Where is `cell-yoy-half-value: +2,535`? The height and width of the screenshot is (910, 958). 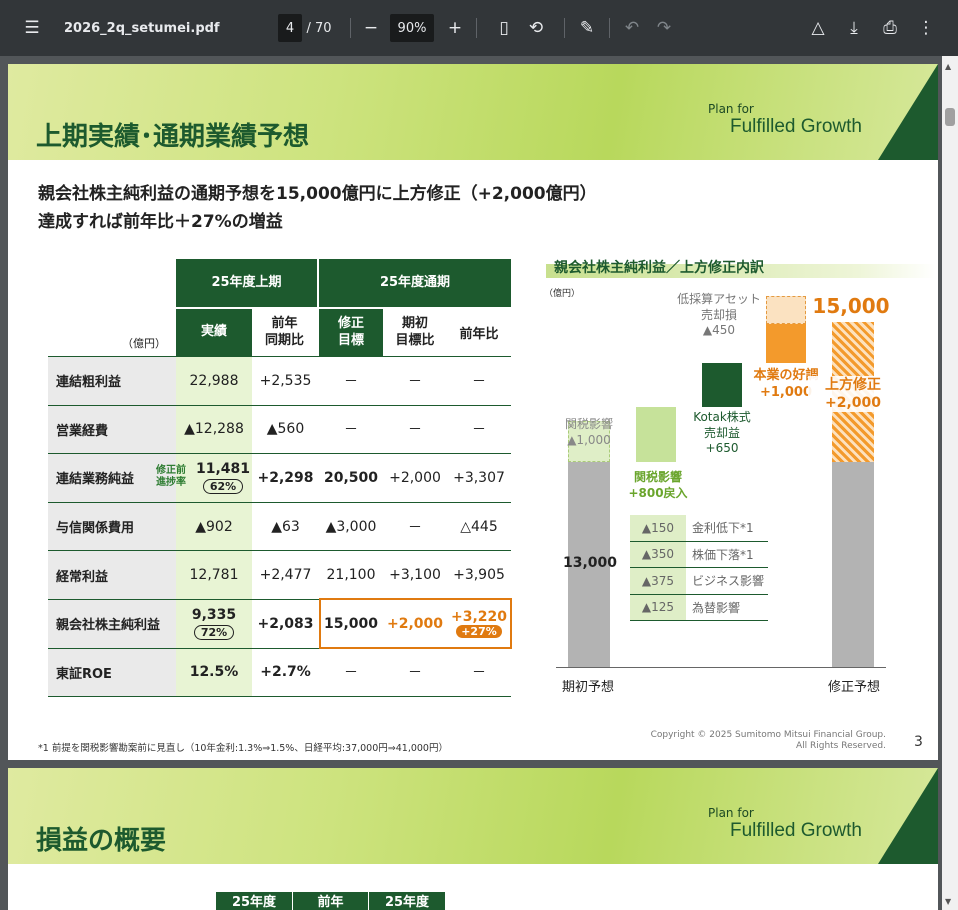 cell-yoy-half-value: +2,535 is located at coordinates (285, 380).